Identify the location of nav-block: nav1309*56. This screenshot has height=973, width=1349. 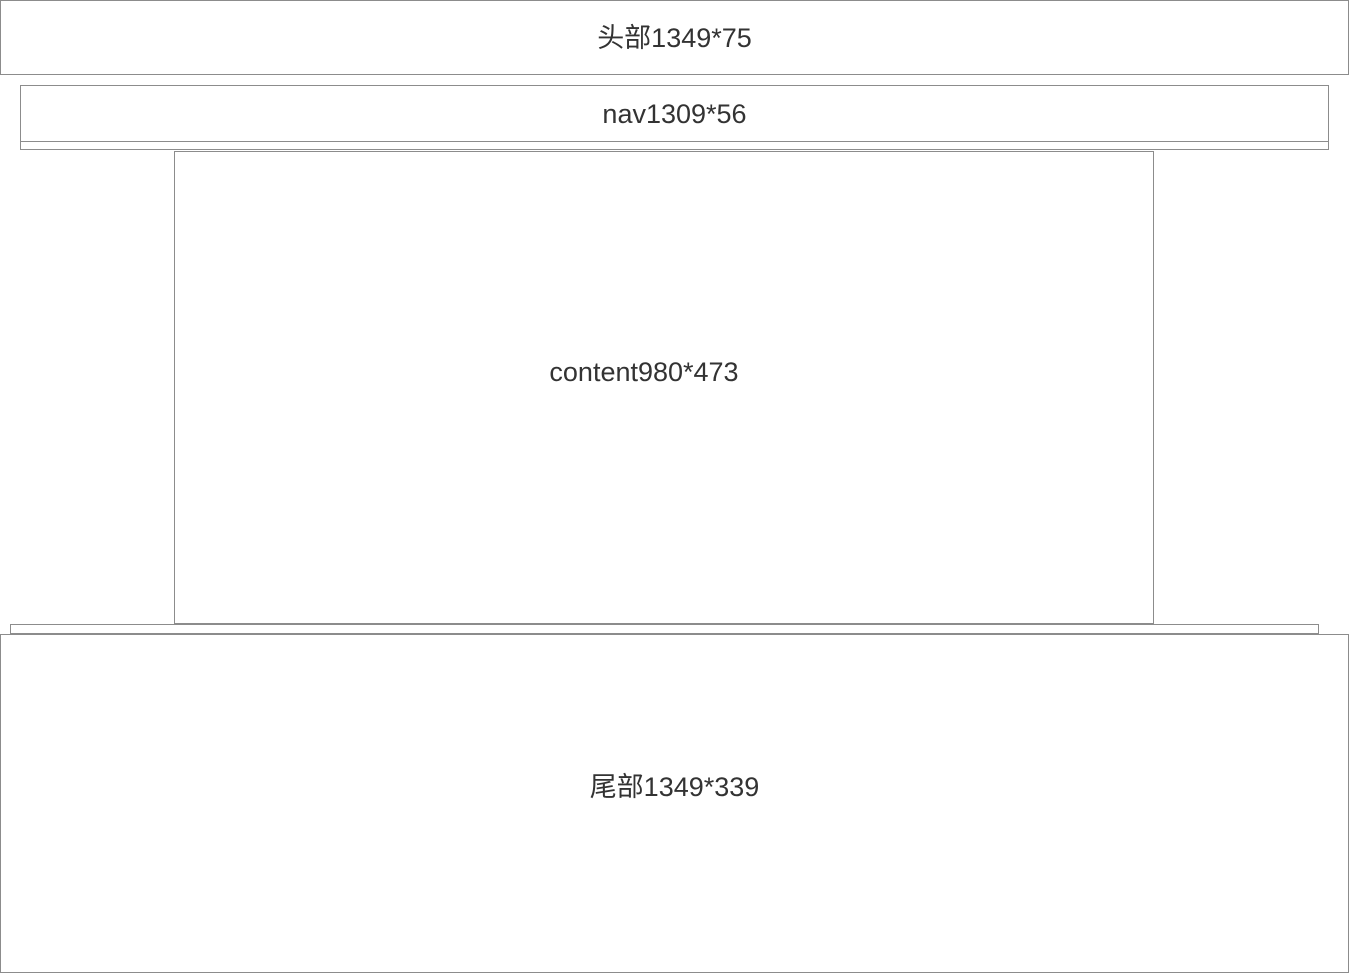
(674, 113).